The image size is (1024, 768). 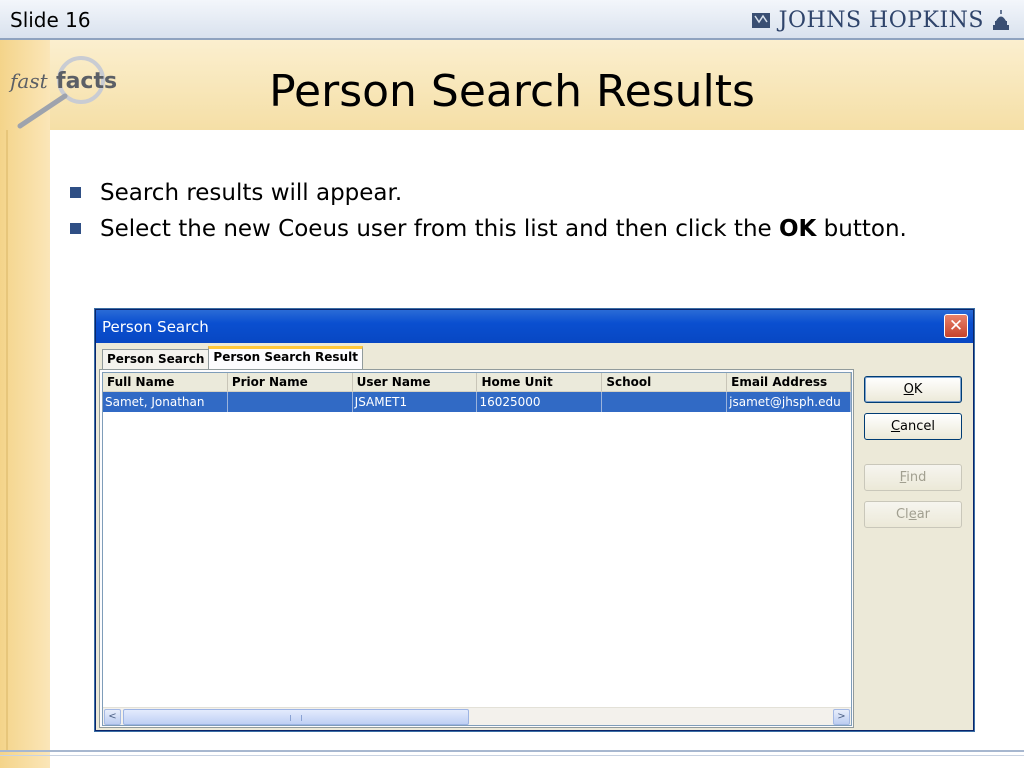 What do you see at coordinates (512, 751) in the screenshot?
I see `footer-rule` at bounding box center [512, 751].